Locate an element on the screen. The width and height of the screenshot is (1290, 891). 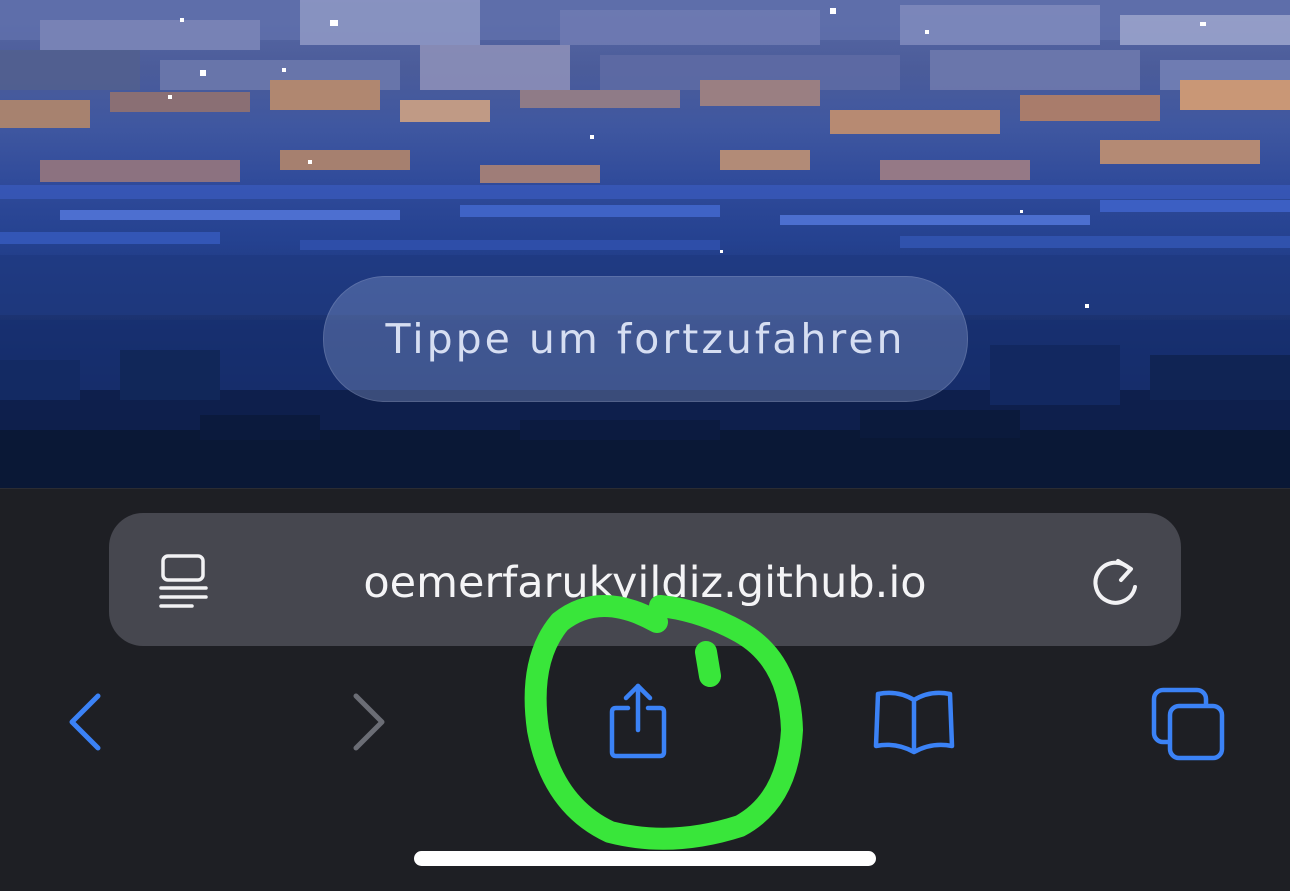
share-icon is located at coordinates (638, 721).